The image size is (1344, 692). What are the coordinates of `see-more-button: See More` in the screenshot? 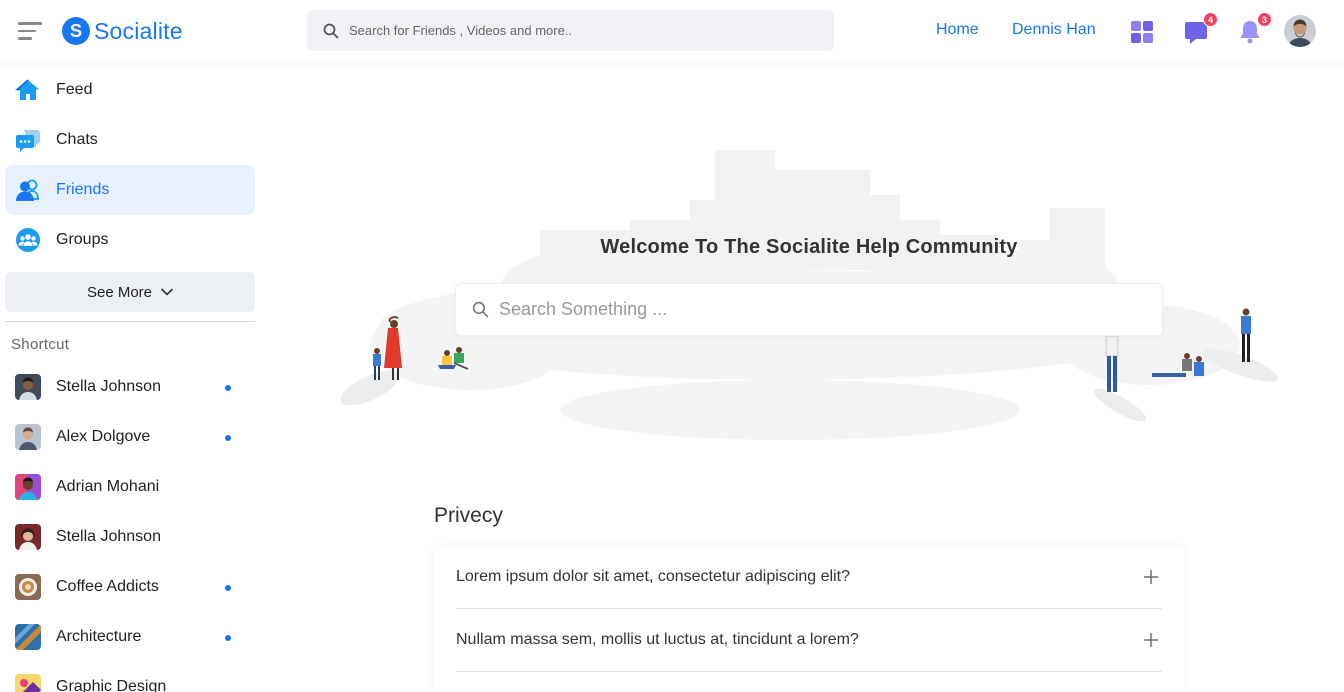 It's located at (130, 292).